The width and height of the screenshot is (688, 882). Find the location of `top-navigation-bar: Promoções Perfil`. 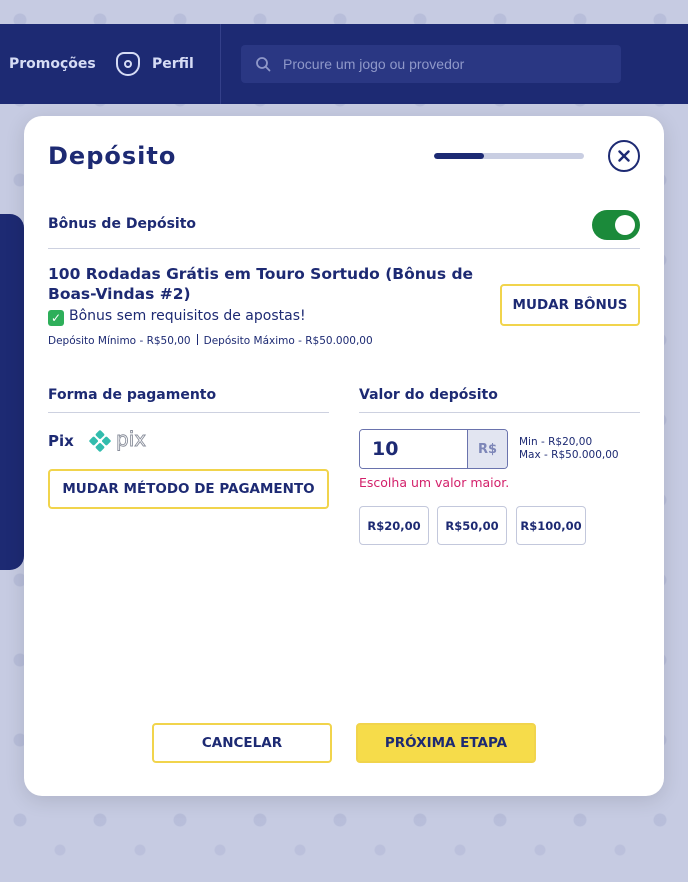

top-navigation-bar: Promoções Perfil is located at coordinates (344, 64).